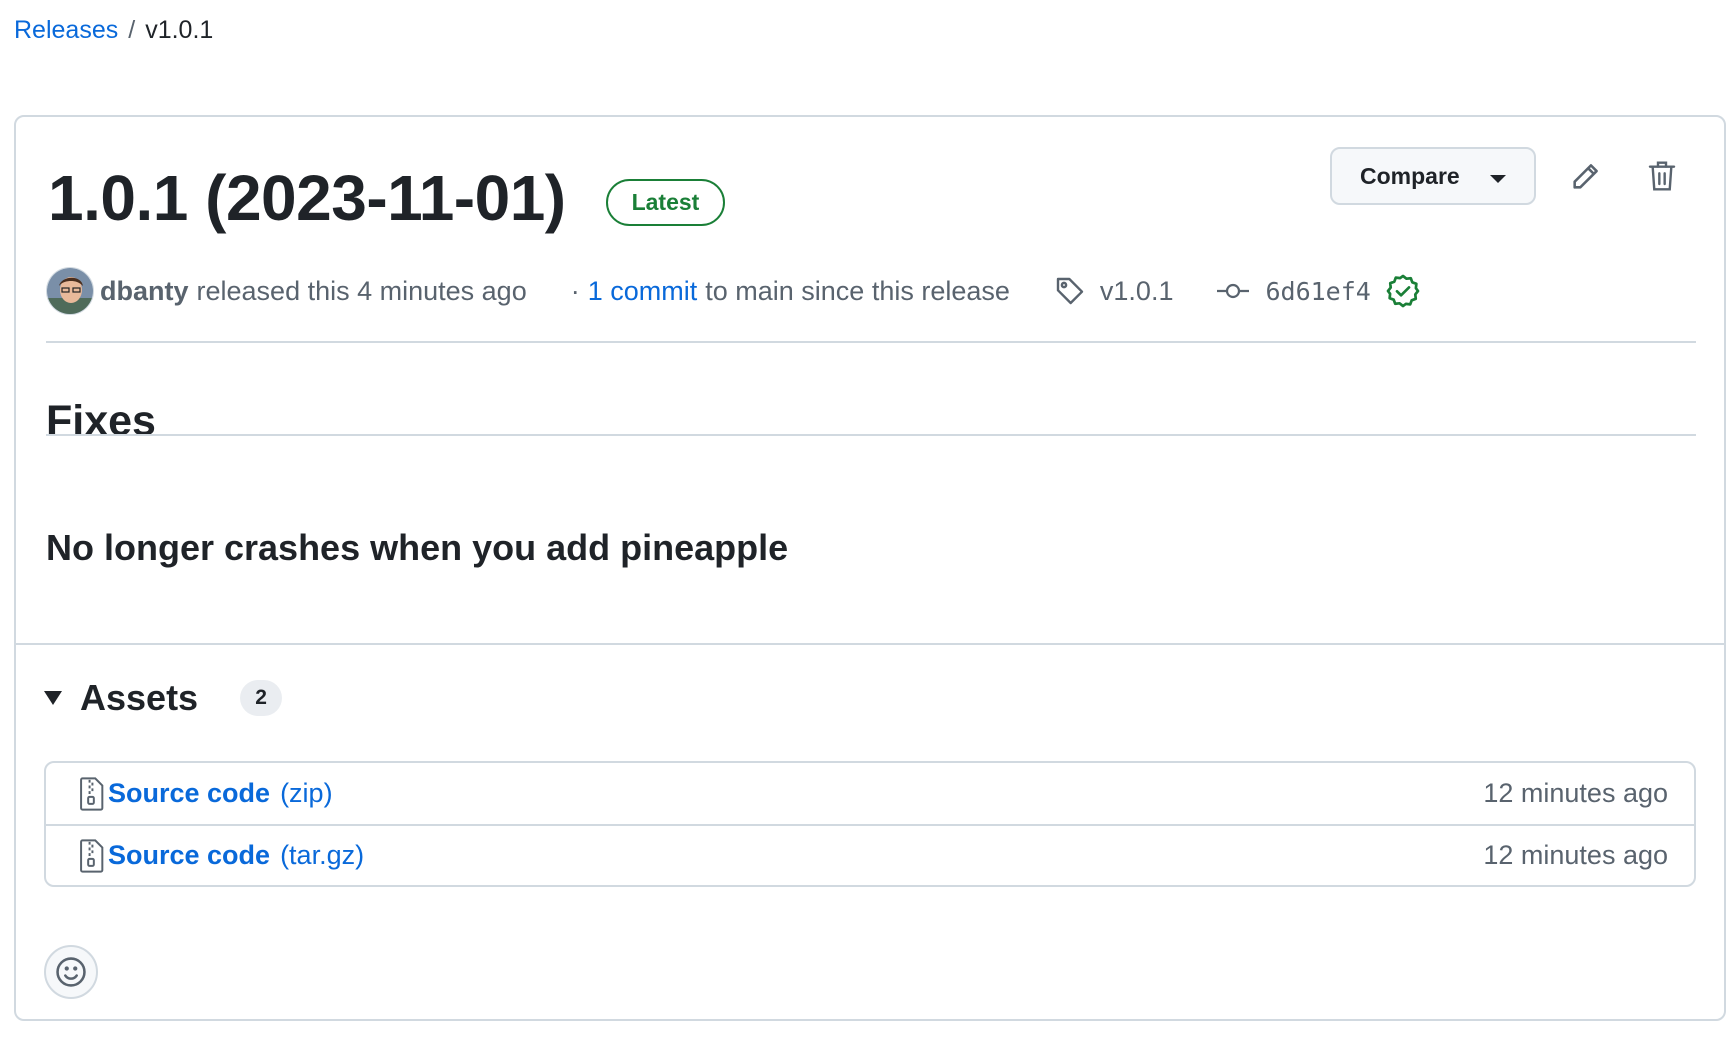 Image resolution: width=1736 pixels, height=1048 pixels. I want to click on asset-link-zip: Source code (zip), so click(204, 793).